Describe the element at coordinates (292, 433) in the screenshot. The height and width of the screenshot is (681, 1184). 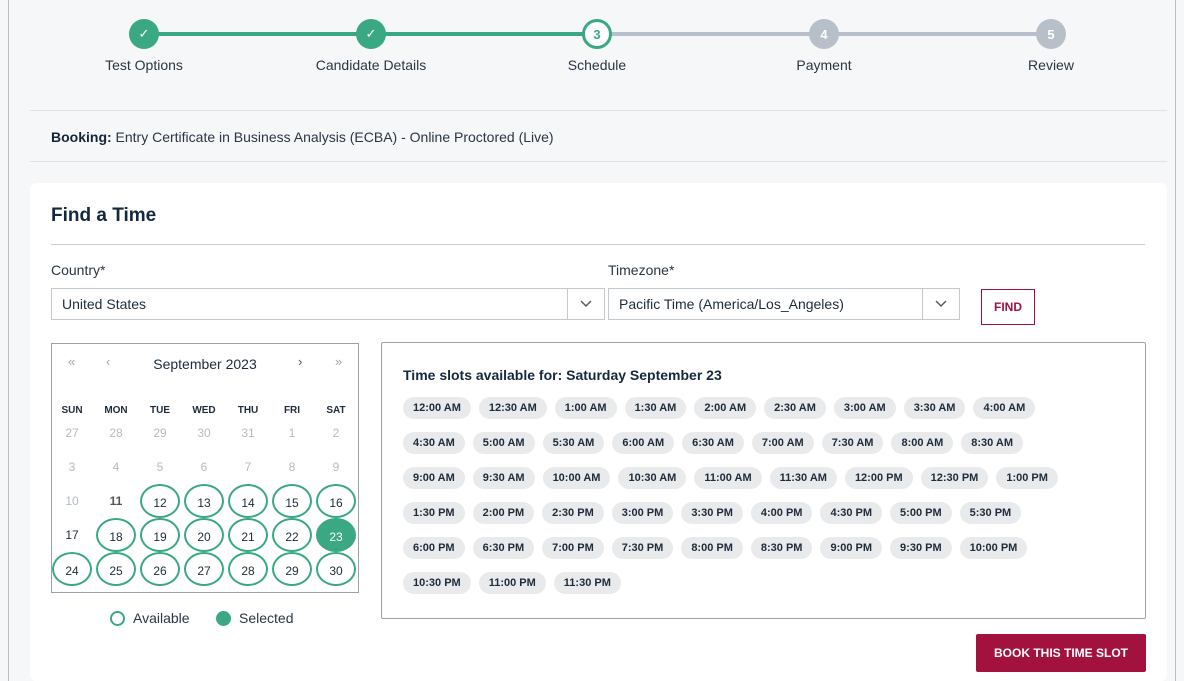
I see `calendar-day: 1` at that location.